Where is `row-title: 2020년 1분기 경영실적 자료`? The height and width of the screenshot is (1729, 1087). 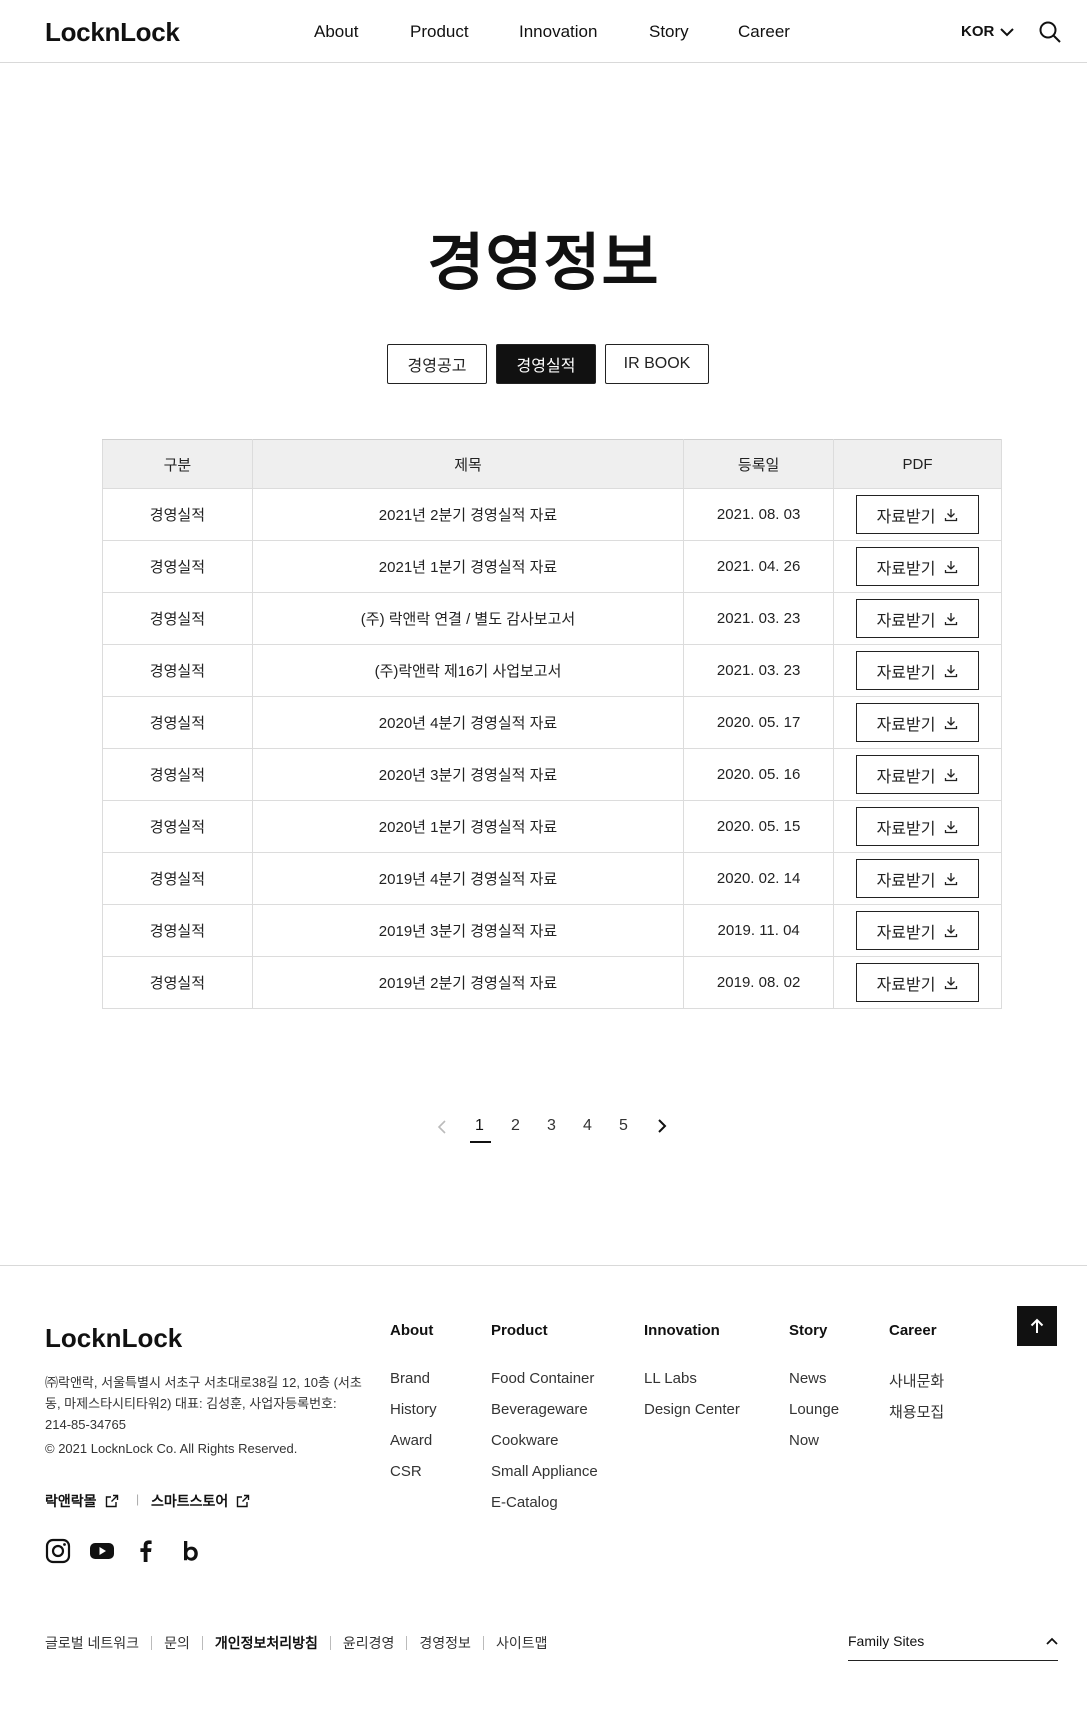
row-title: 2020년 1분기 경영실적 자료 is located at coordinates (468, 826).